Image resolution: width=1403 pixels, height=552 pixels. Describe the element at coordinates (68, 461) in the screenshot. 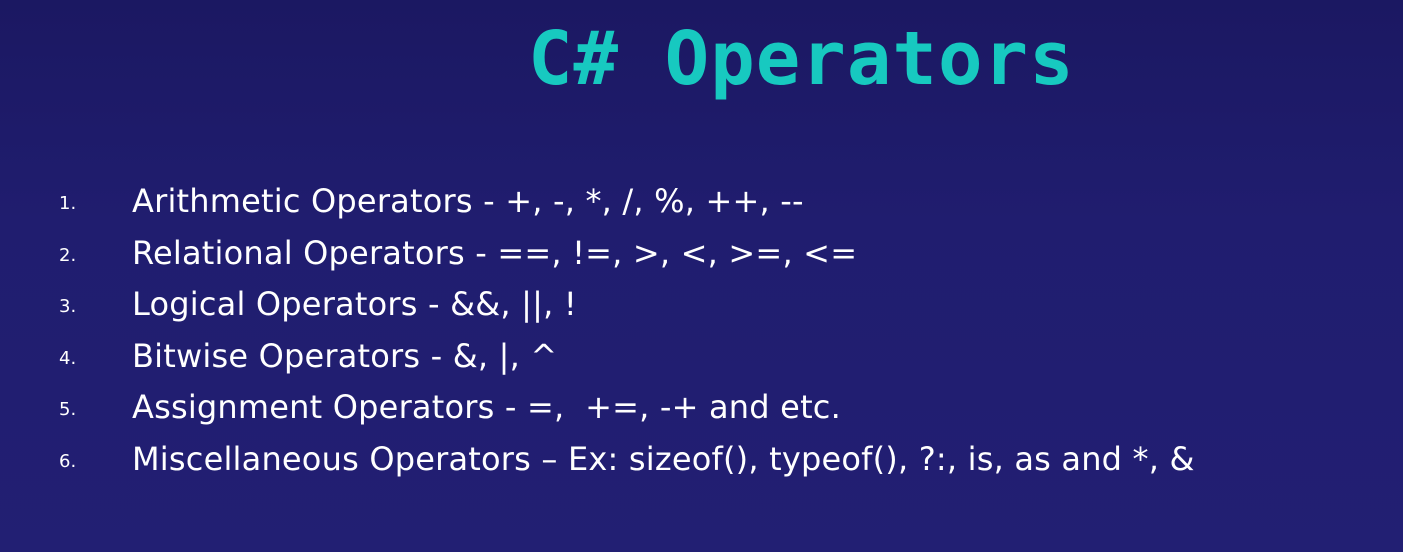

I see `list-item-number: 6.` at that location.